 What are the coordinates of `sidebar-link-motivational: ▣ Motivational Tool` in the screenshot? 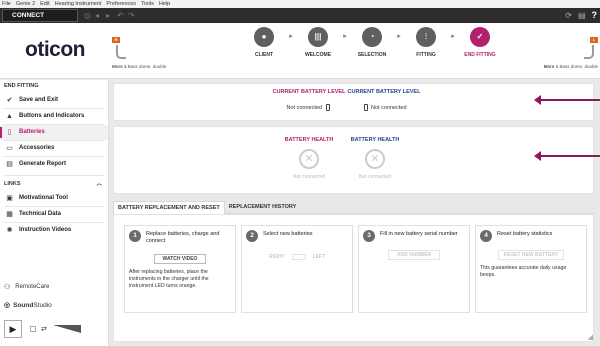 It's located at (54, 198).